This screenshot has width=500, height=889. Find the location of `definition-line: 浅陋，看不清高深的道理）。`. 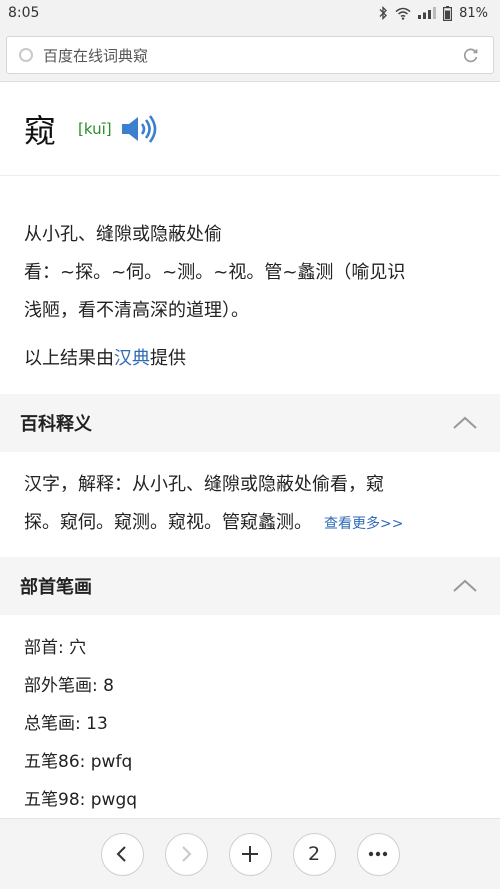

definition-line: 浅陋，看不清高深的道理）。 is located at coordinates (136, 310).